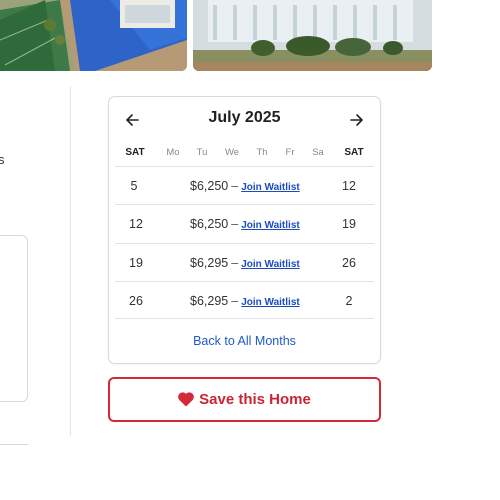 Image resolution: width=500 pixels, height=500 pixels. I want to click on property-photo-house, so click(312, 35).